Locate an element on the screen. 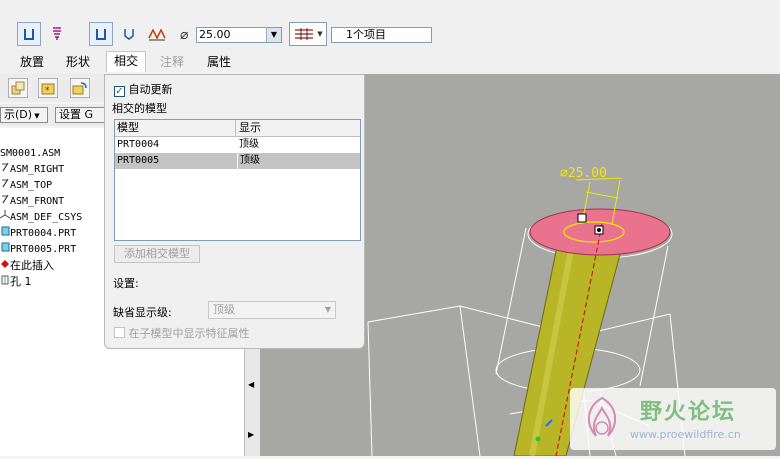 The image size is (780, 459). simple-hole-icon is located at coordinates (29, 34).